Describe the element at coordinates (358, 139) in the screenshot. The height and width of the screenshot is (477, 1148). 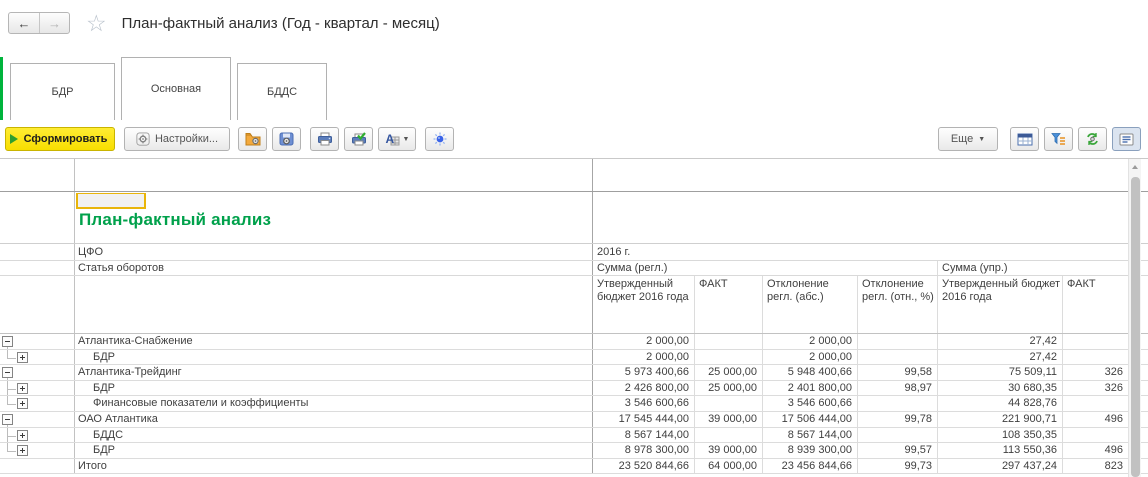
I see `print-preview-button` at that location.